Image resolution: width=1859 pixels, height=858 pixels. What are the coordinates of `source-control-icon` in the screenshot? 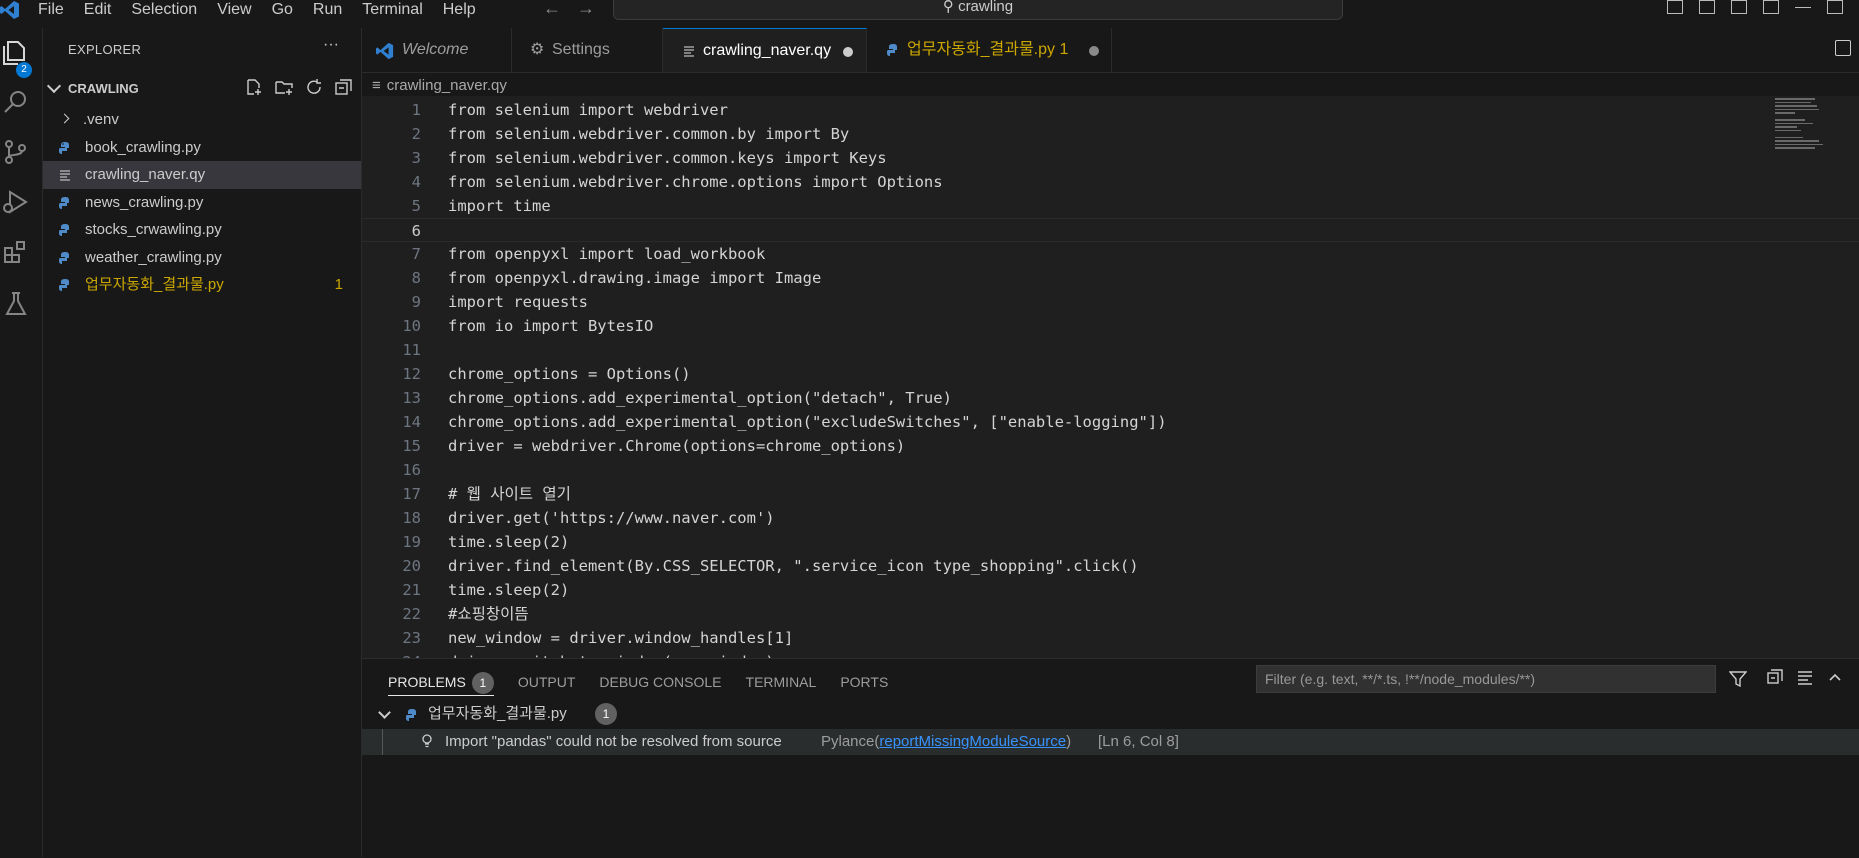 It's located at (16, 152).